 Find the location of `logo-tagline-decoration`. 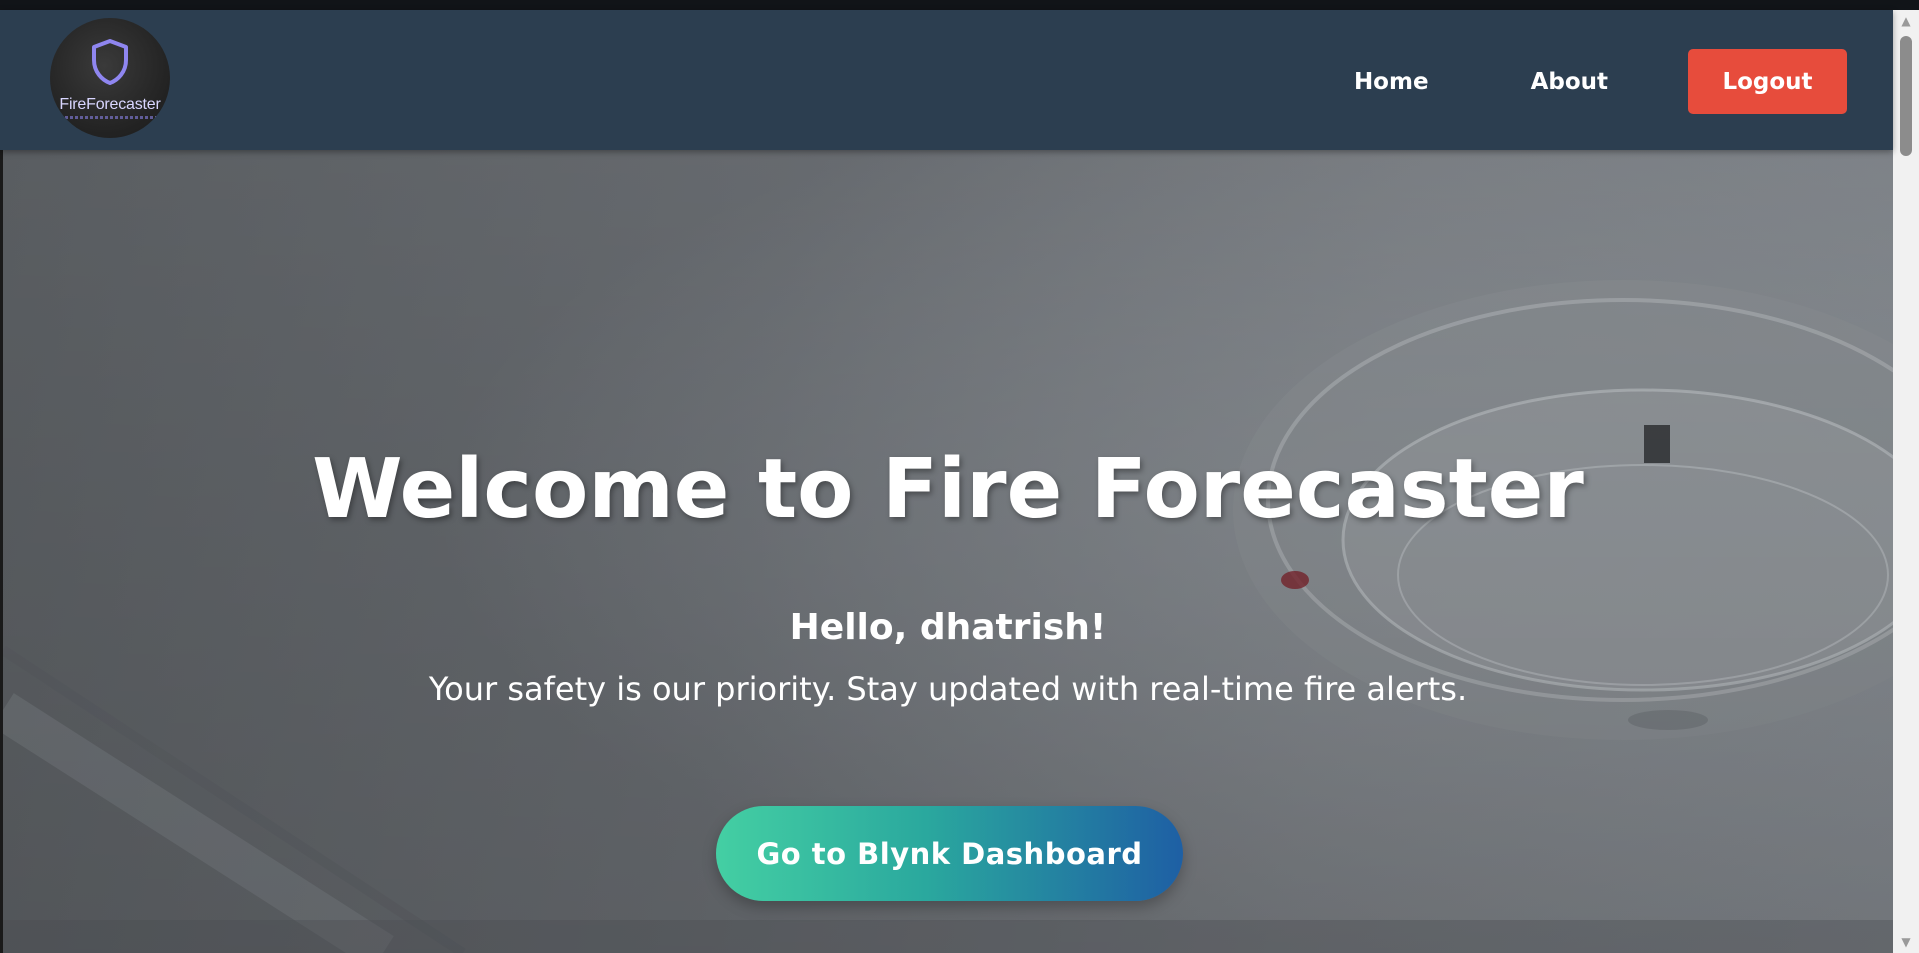

logo-tagline-decoration is located at coordinates (110, 117).